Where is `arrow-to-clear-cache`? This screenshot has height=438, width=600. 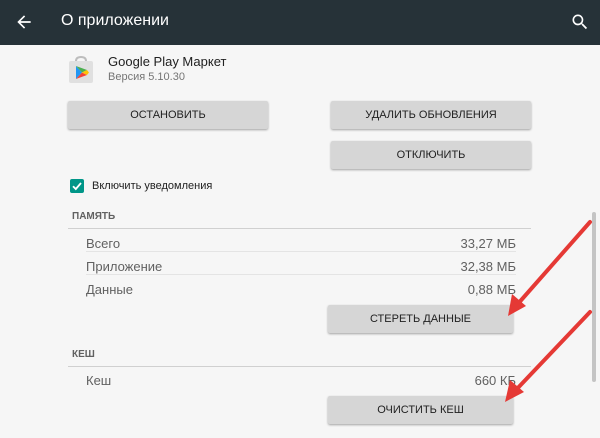 arrow-to-clear-cache is located at coordinates (548, 356).